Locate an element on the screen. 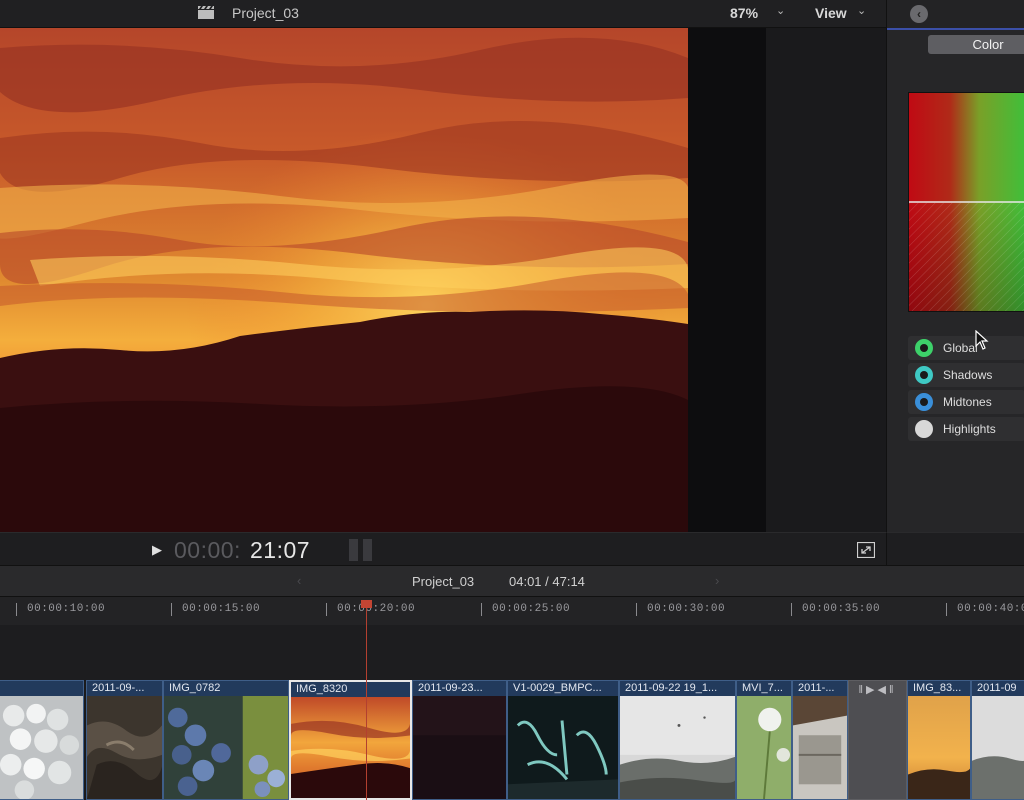 This screenshot has height=800, width=1024. tone-label: Midtones is located at coordinates (967, 402).